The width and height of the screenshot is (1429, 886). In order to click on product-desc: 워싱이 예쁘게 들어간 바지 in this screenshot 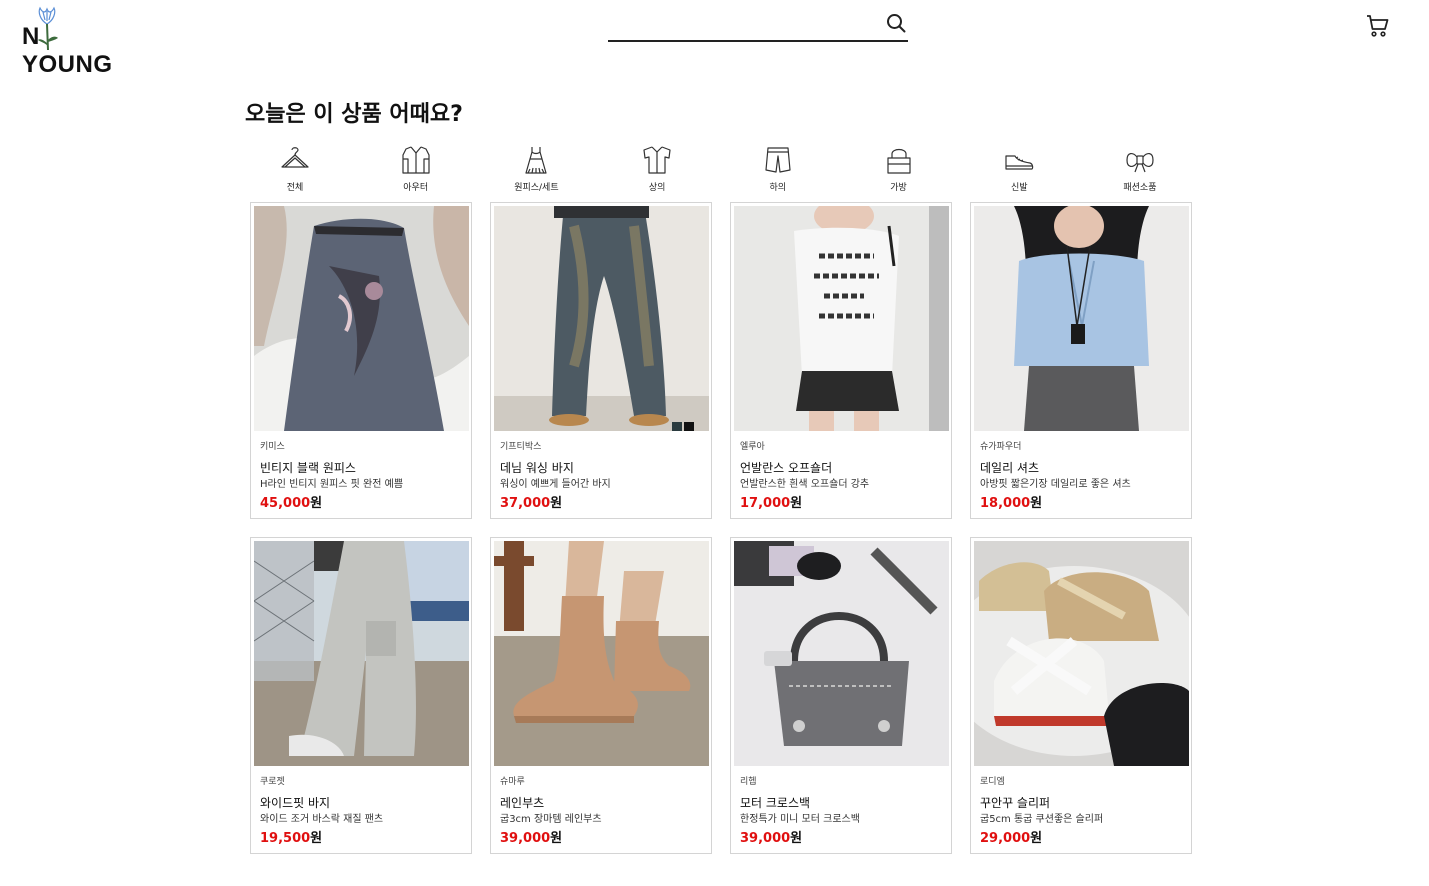, I will do `click(555, 484)`.